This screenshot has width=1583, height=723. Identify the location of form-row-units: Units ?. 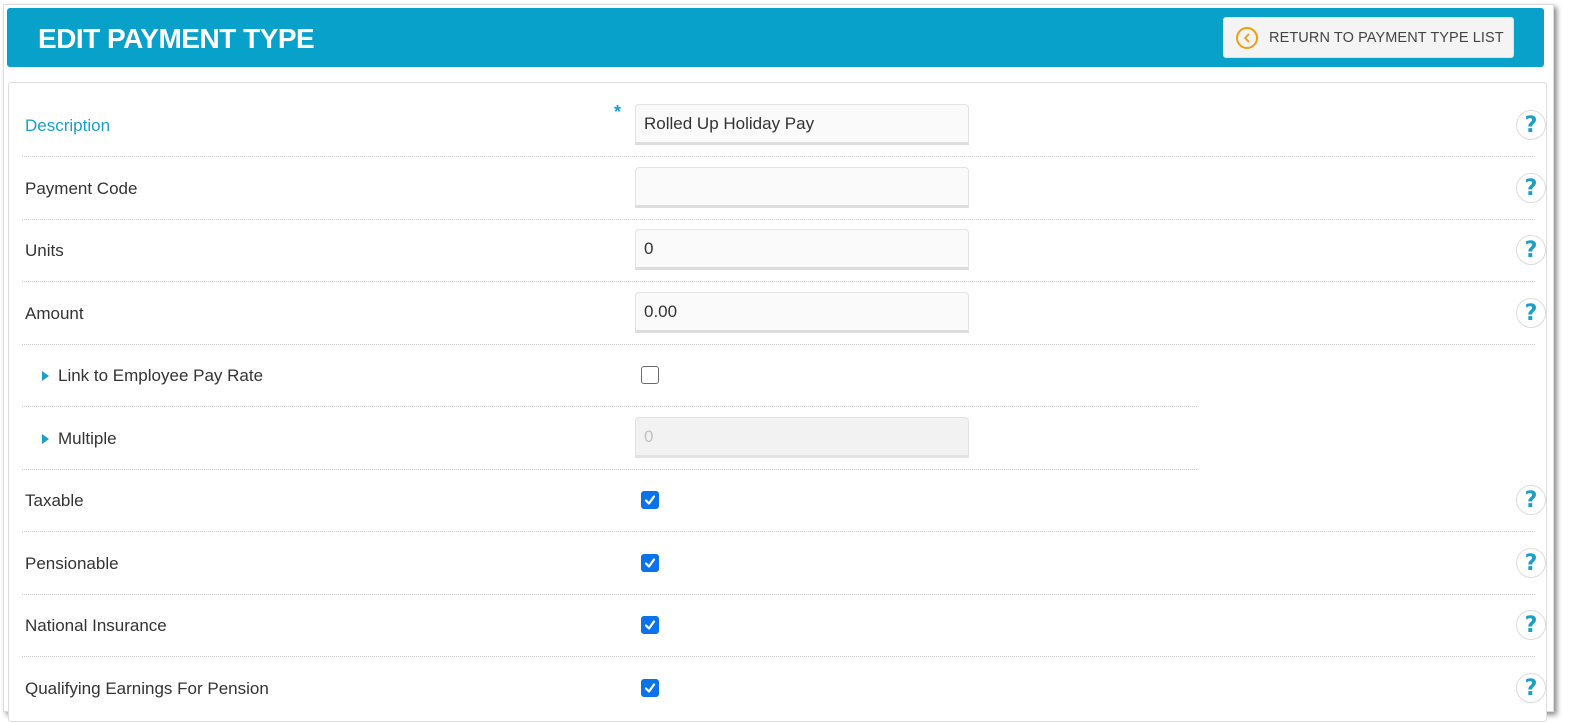
(784, 250).